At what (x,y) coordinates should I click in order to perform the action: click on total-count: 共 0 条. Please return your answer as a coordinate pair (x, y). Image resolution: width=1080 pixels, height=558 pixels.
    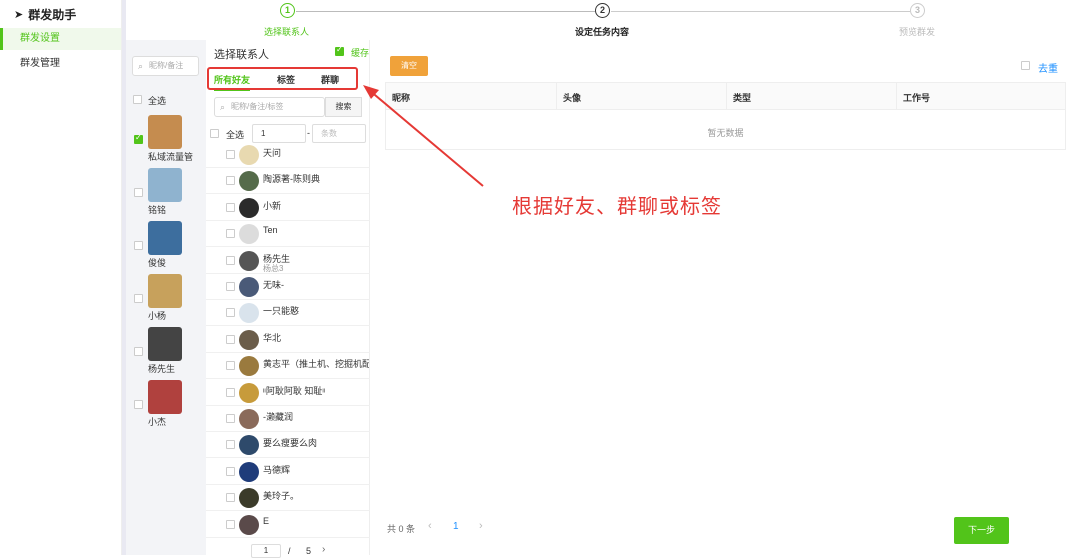
    Looking at the image, I should click on (401, 529).